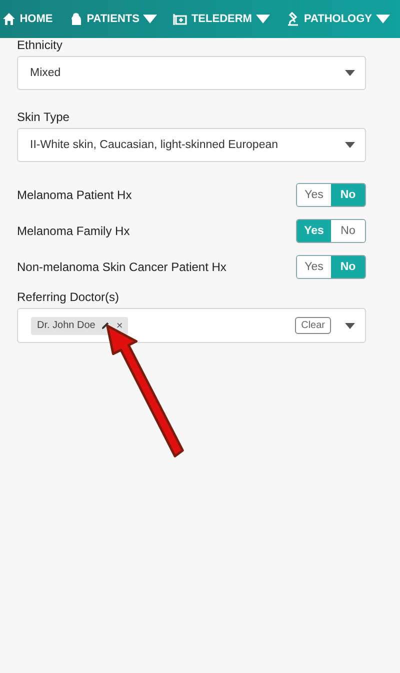  I want to click on field-label: Ethnicity, so click(40, 45).